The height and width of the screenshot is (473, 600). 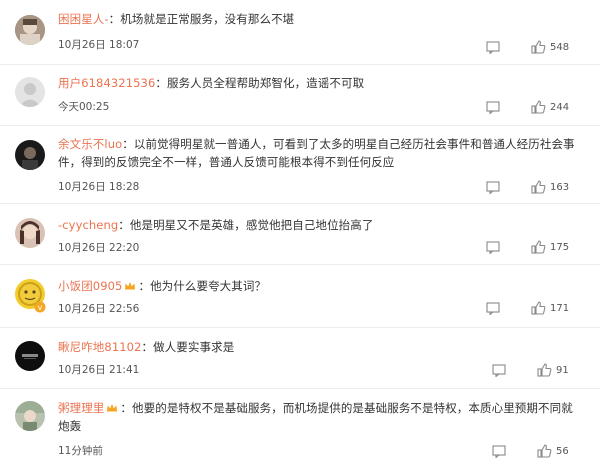 I want to click on comment-actions: 244, so click(x=530, y=107).